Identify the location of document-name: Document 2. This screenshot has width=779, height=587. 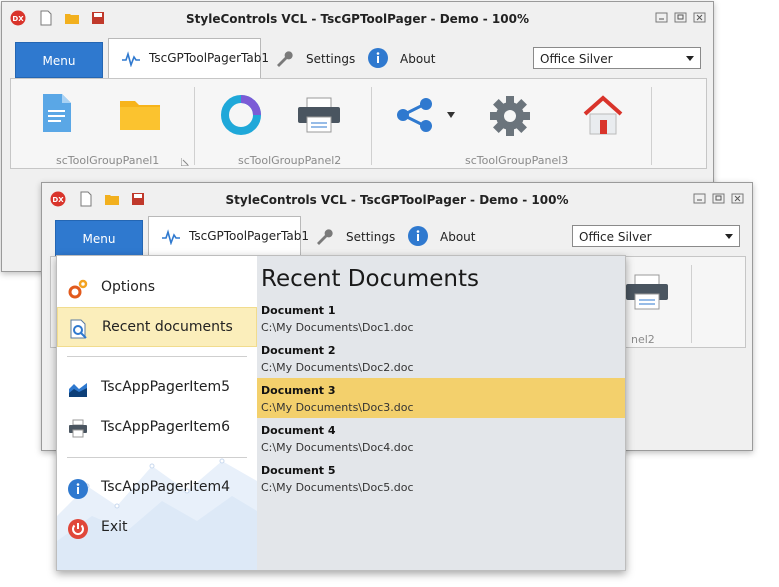
(298, 350).